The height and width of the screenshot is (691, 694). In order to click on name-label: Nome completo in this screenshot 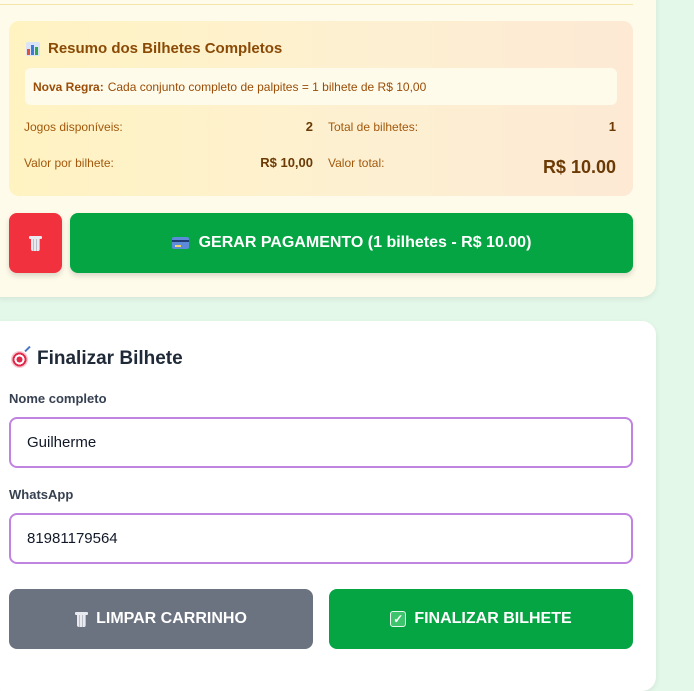, I will do `click(58, 398)`.